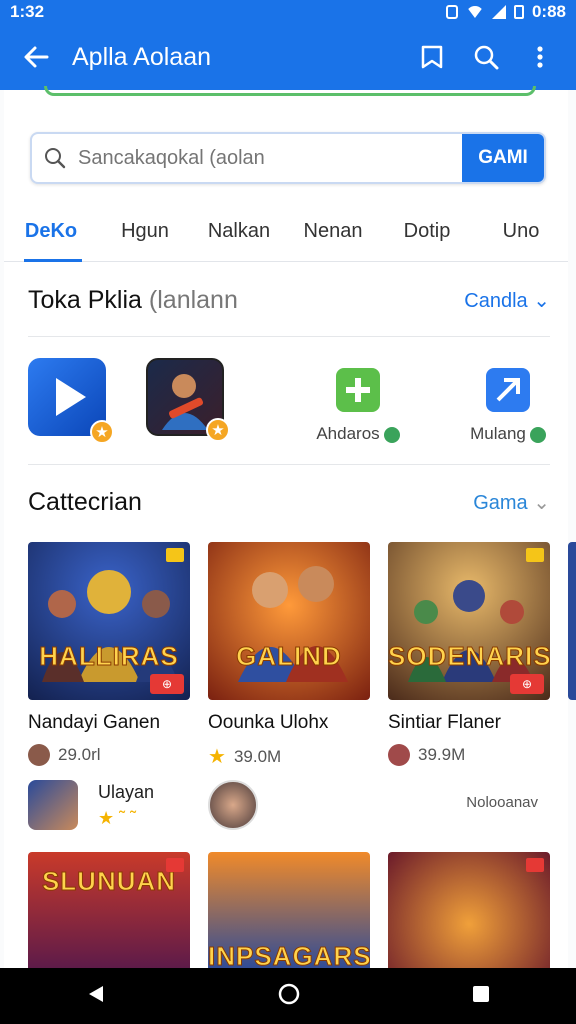 The height and width of the screenshot is (1024, 576). I want to click on game-card-image: GALIND, so click(289, 621).